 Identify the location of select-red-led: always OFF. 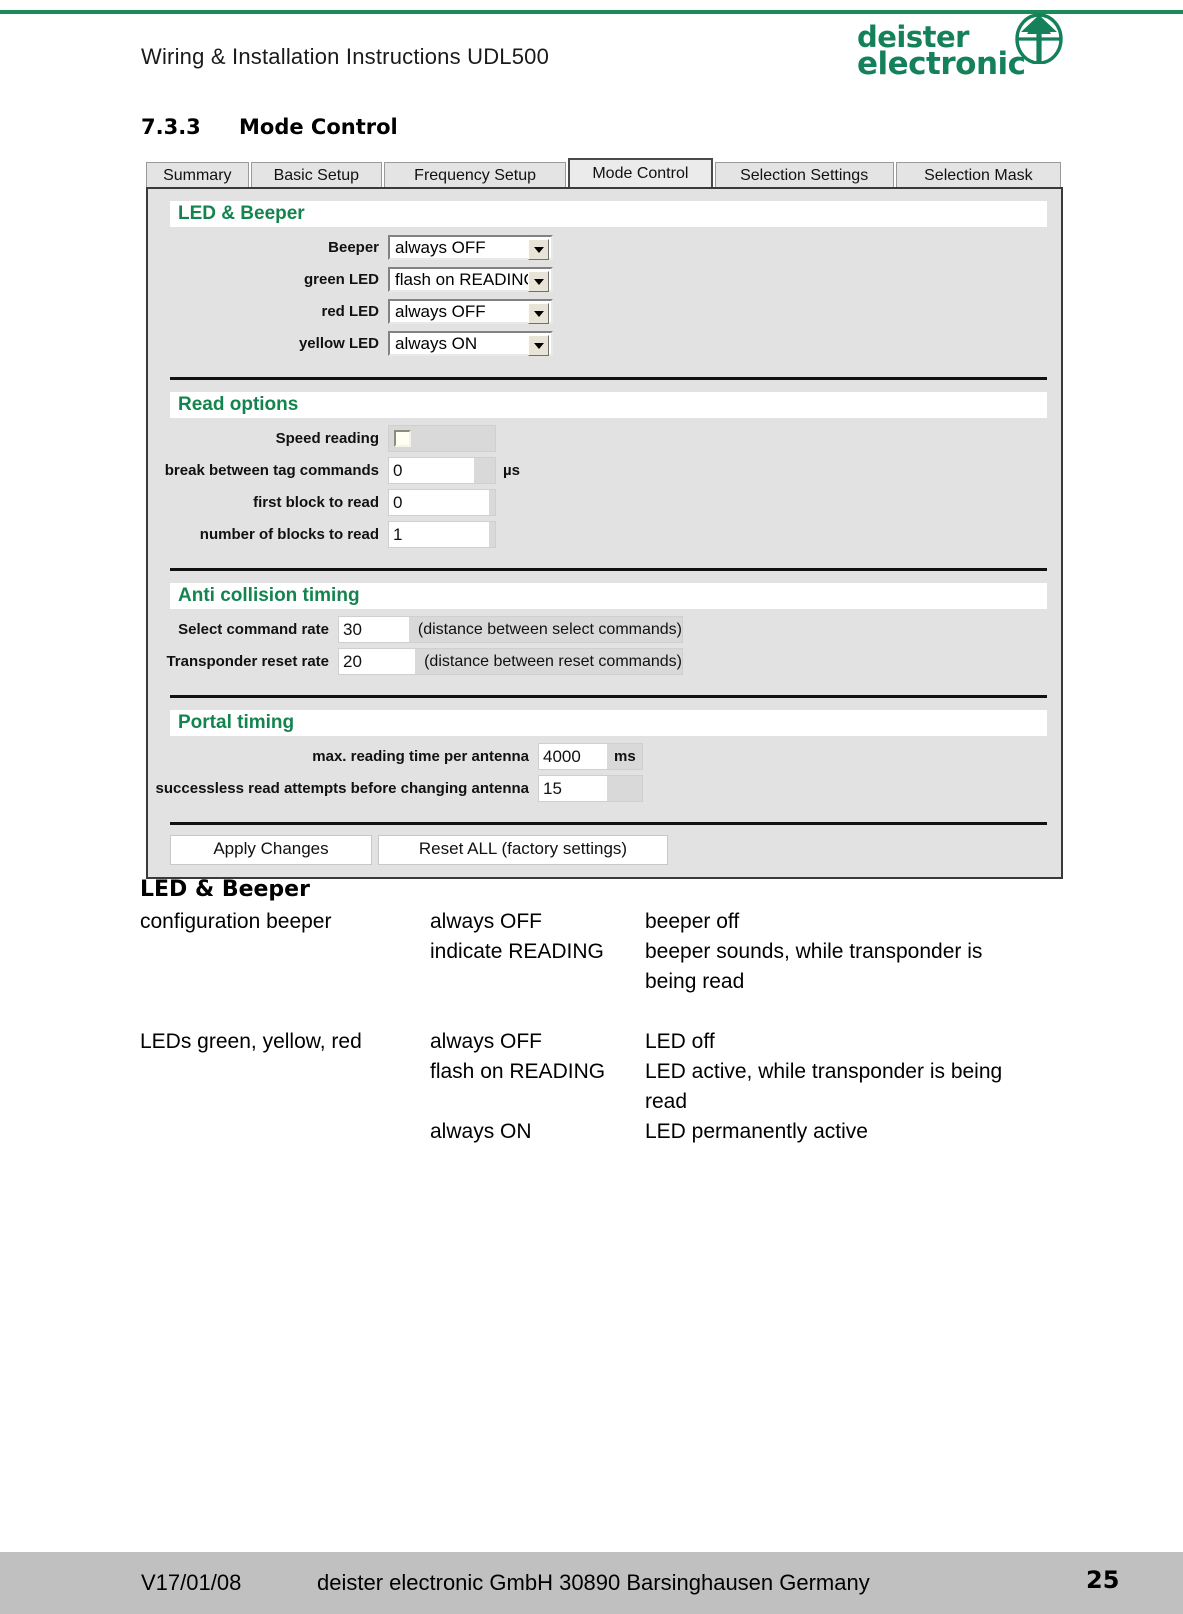
(470, 311).